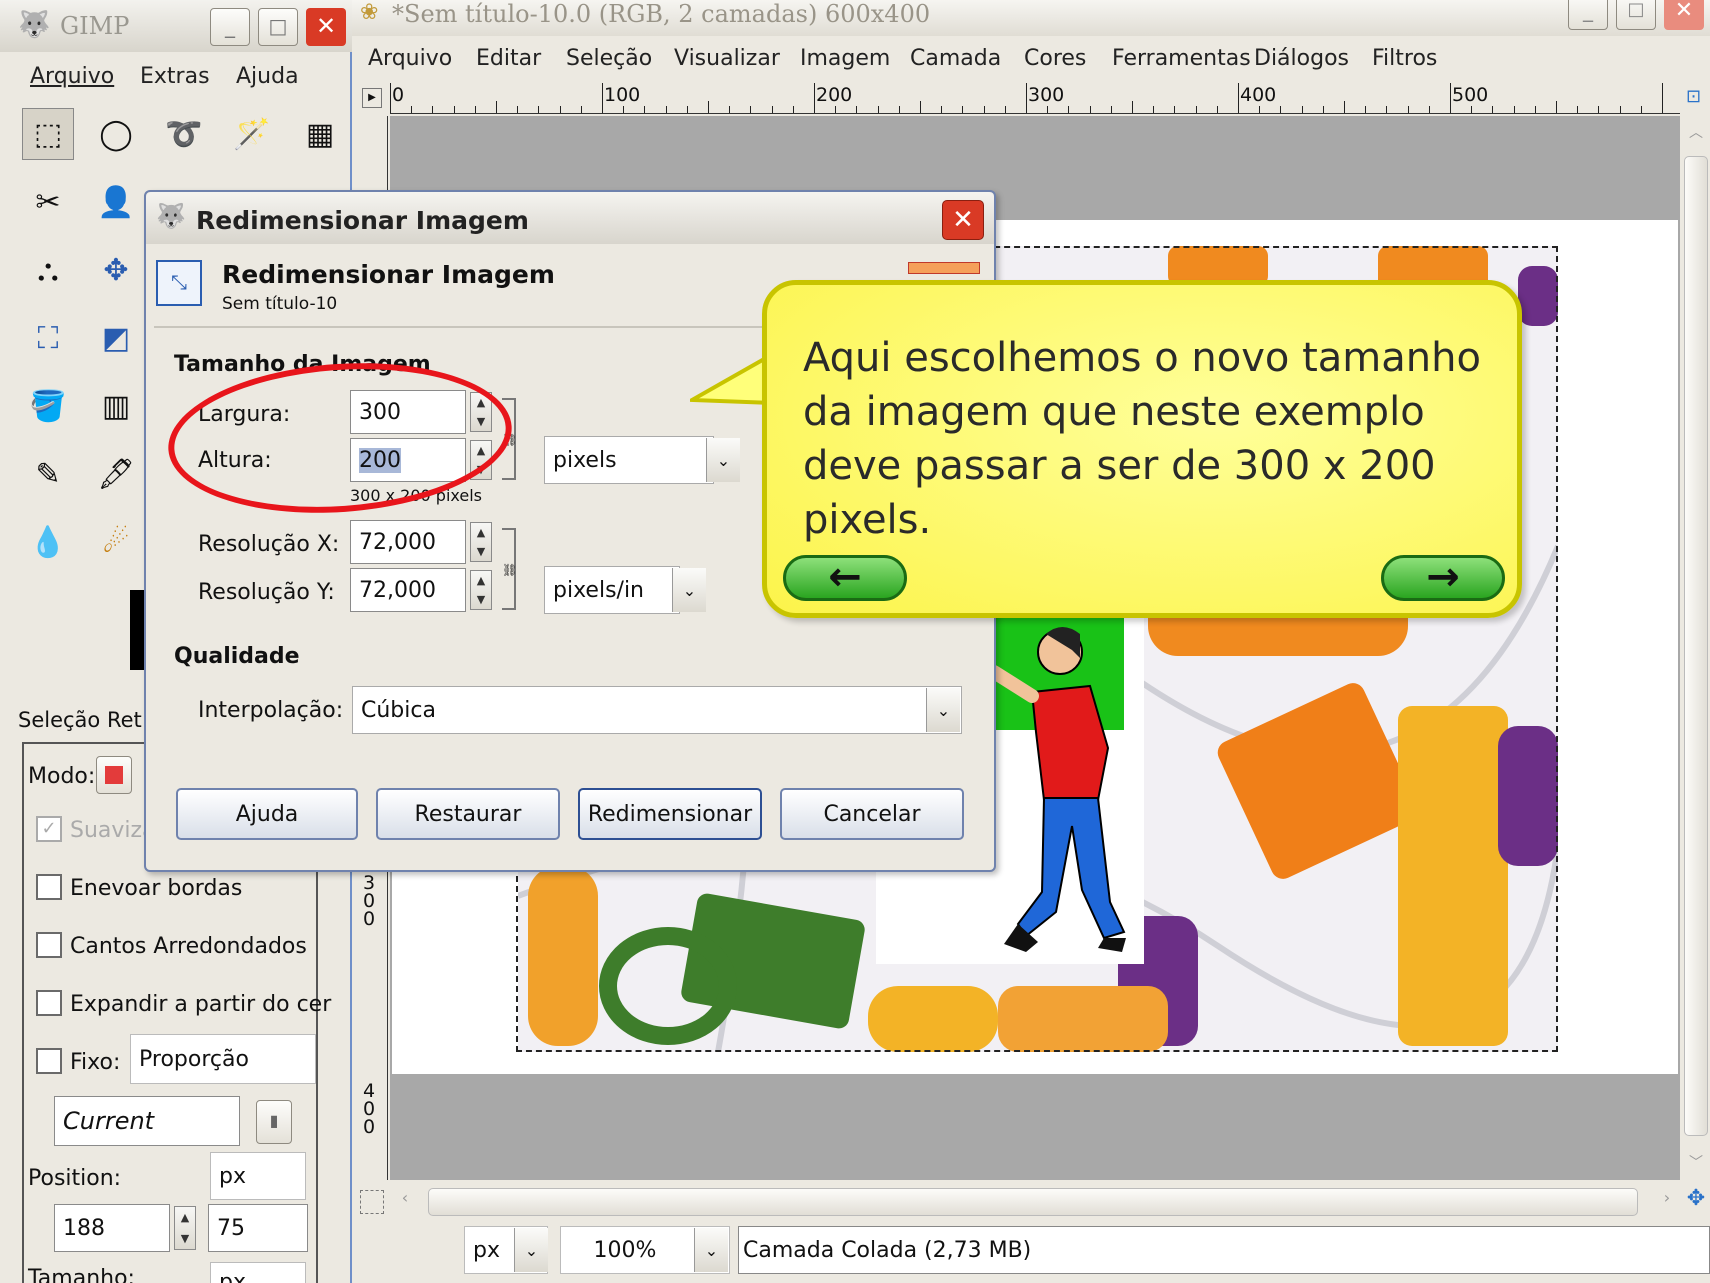 Image resolution: width=1710 pixels, height=1283 pixels. What do you see at coordinates (727, 58) in the screenshot?
I see `menu-visualizar: Visualizar` at bounding box center [727, 58].